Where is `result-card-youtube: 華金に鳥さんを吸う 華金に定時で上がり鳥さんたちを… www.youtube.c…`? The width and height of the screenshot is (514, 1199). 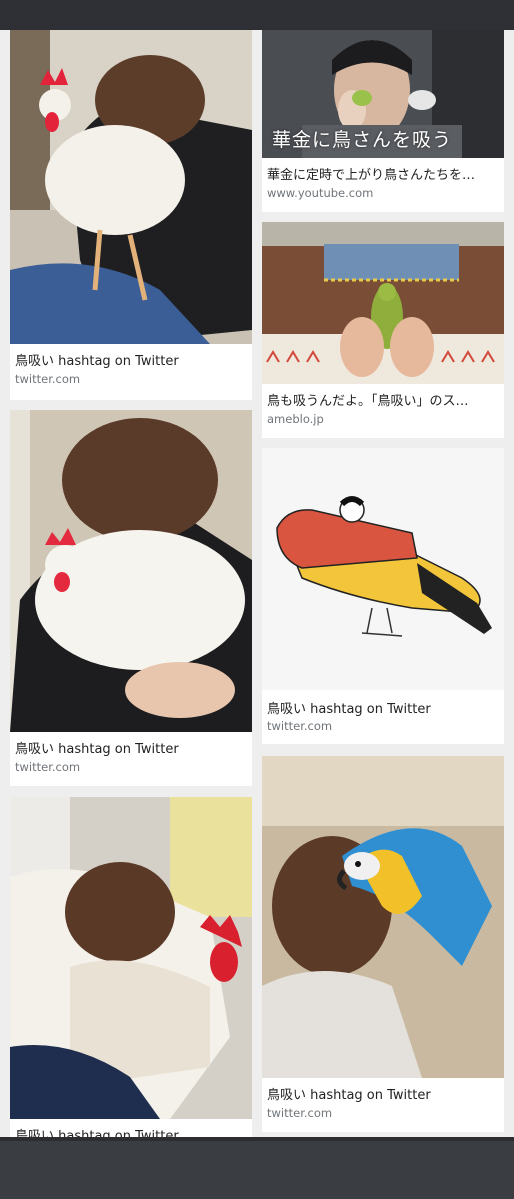 result-card-youtube: 華金に鳥さんを吸う 華金に定時で上がり鳥さんたちを… www.youtube.c… is located at coordinates (383, 121).